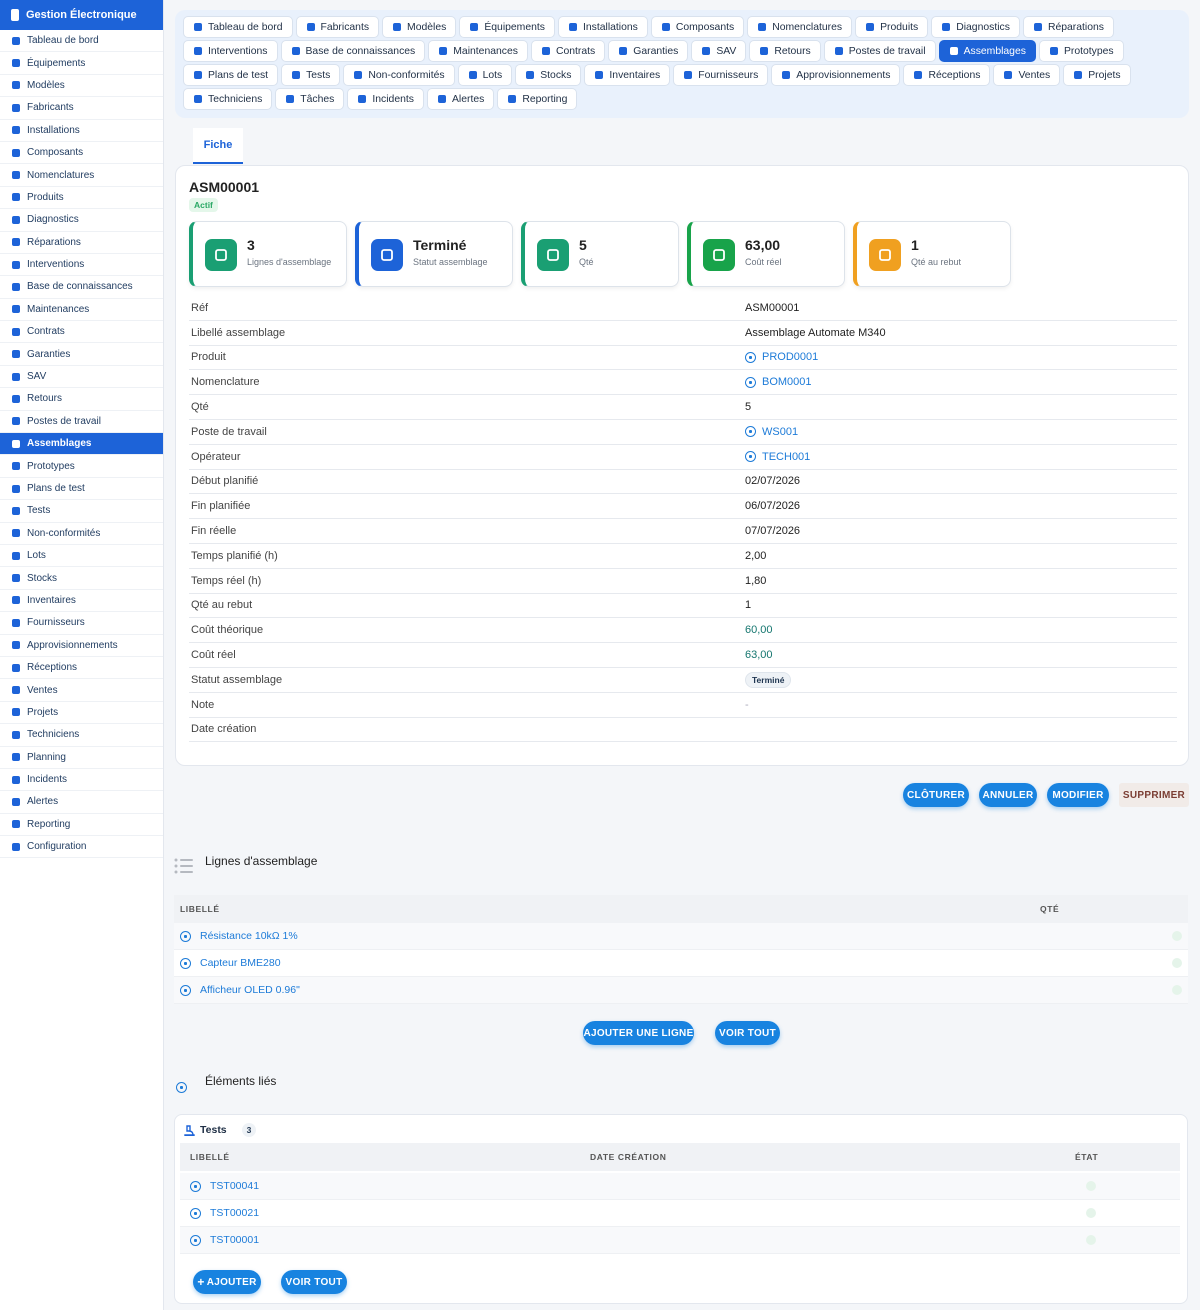 This screenshot has width=1200, height=1310. I want to click on view-all-lines-button: VOIR TOUT, so click(747, 1033).